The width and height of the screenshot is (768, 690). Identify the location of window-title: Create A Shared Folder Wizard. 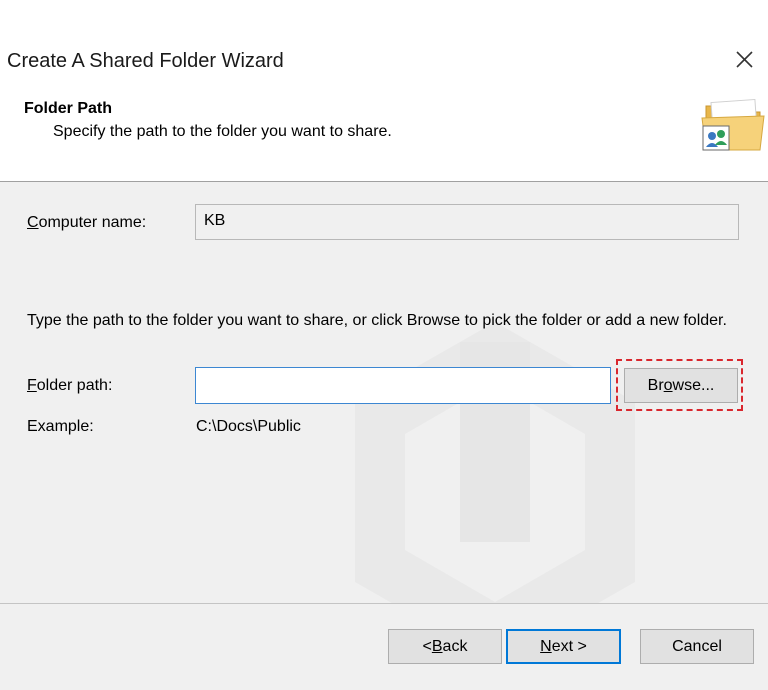
(145, 61).